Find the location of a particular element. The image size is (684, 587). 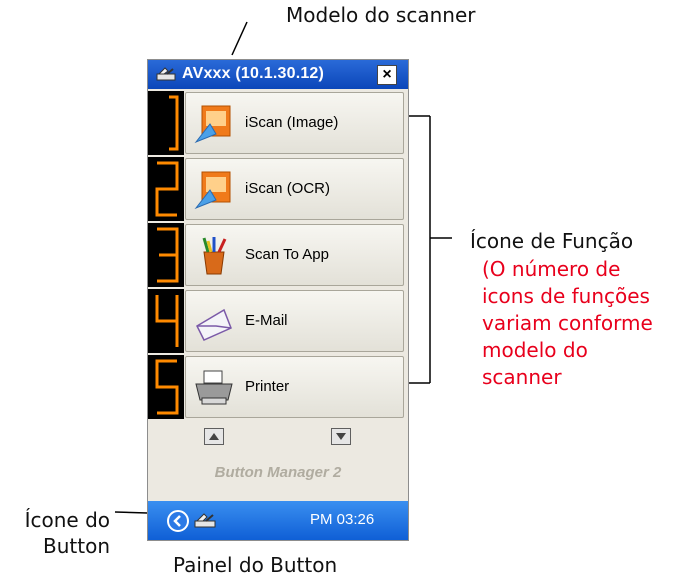

email-icon is located at coordinates (214, 324).